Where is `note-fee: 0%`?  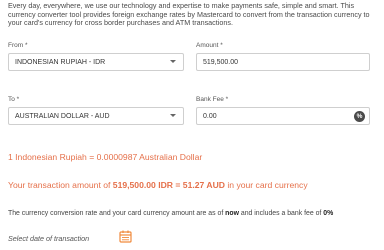 note-fee: 0% is located at coordinates (328, 213).